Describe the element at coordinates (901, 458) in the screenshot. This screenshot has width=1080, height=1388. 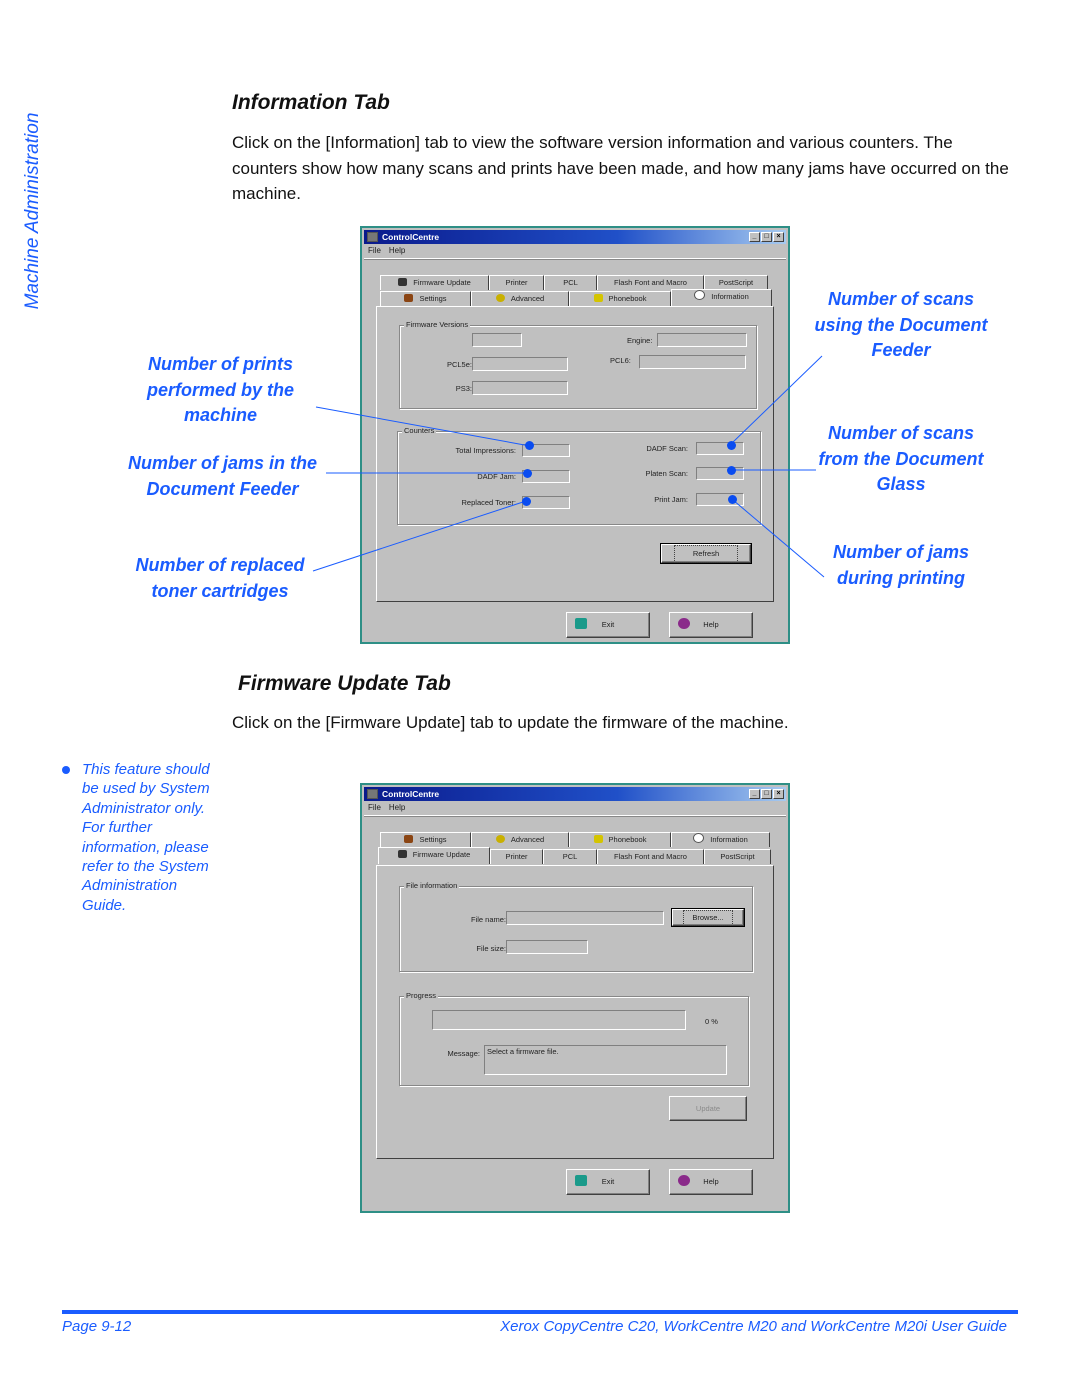
I see `callout-scans-glass: Number of scans from the Document Glass` at that location.